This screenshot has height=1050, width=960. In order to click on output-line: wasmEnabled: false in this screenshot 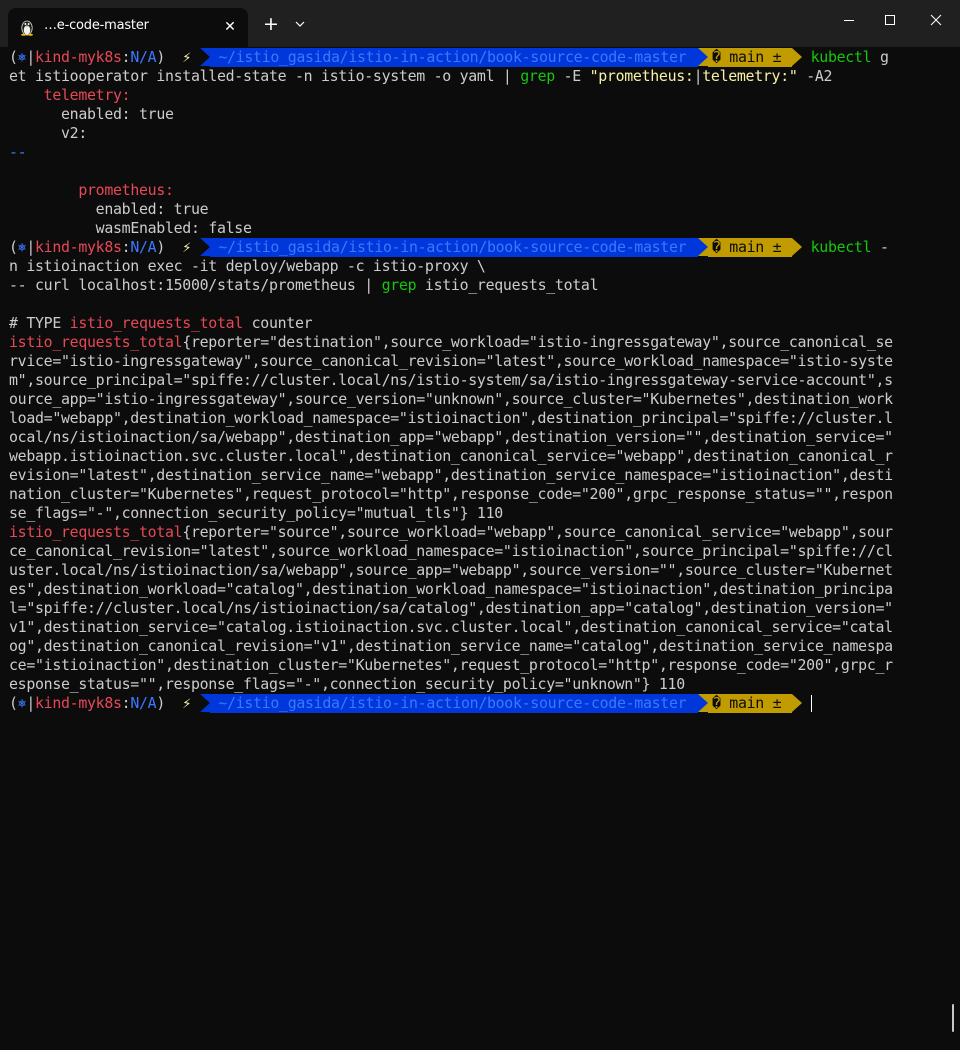, I will do `click(173, 228)`.